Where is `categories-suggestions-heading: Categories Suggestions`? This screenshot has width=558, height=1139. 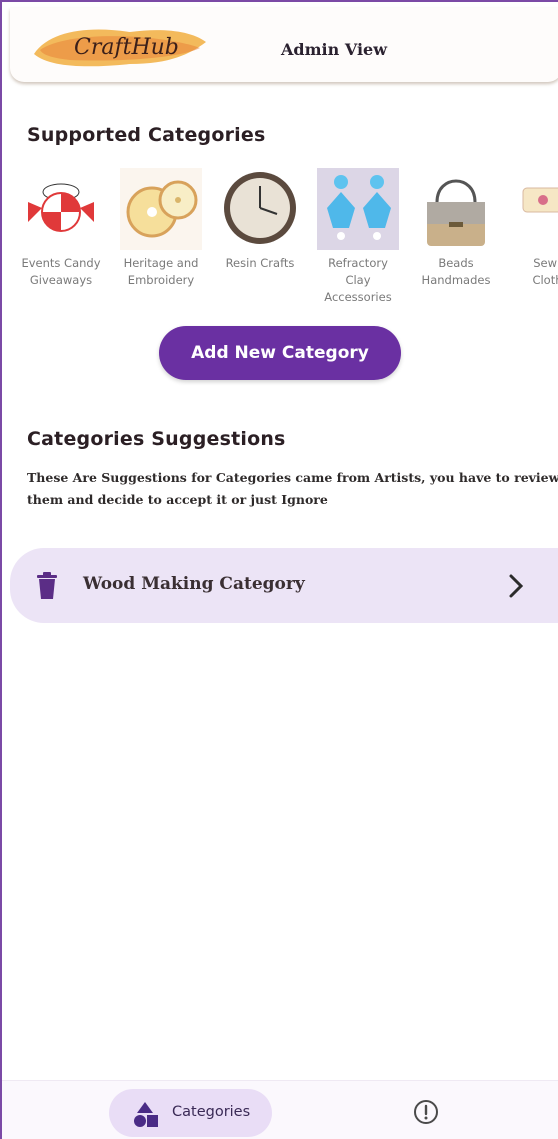
categories-suggestions-heading: Categories Suggestions is located at coordinates (156, 439).